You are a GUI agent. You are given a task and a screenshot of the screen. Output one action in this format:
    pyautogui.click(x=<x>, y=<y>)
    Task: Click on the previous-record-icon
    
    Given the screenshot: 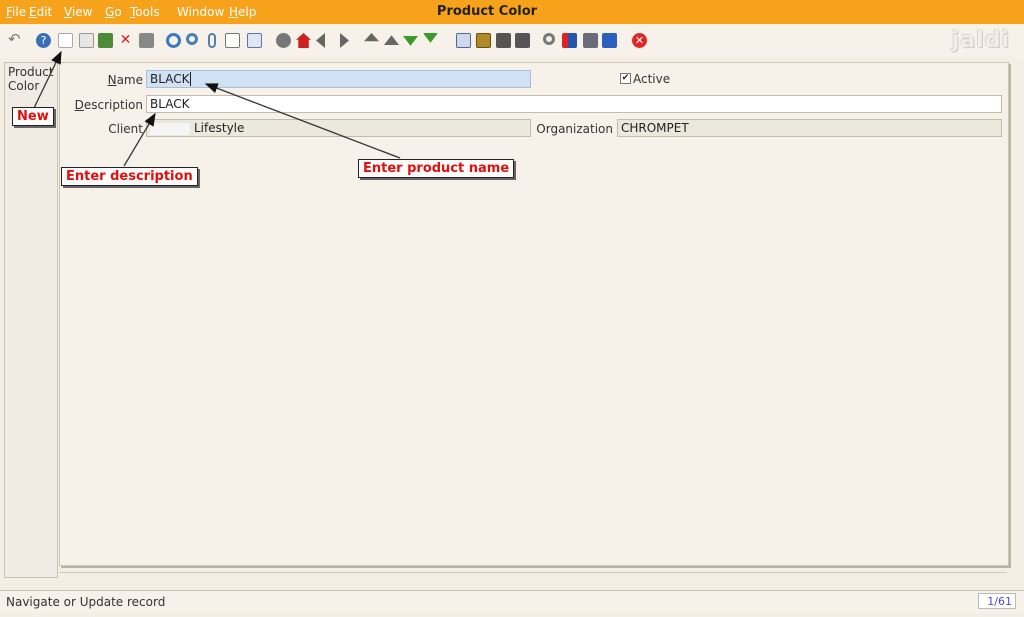 What is the action you would take?
    pyautogui.click(x=391, y=40)
    